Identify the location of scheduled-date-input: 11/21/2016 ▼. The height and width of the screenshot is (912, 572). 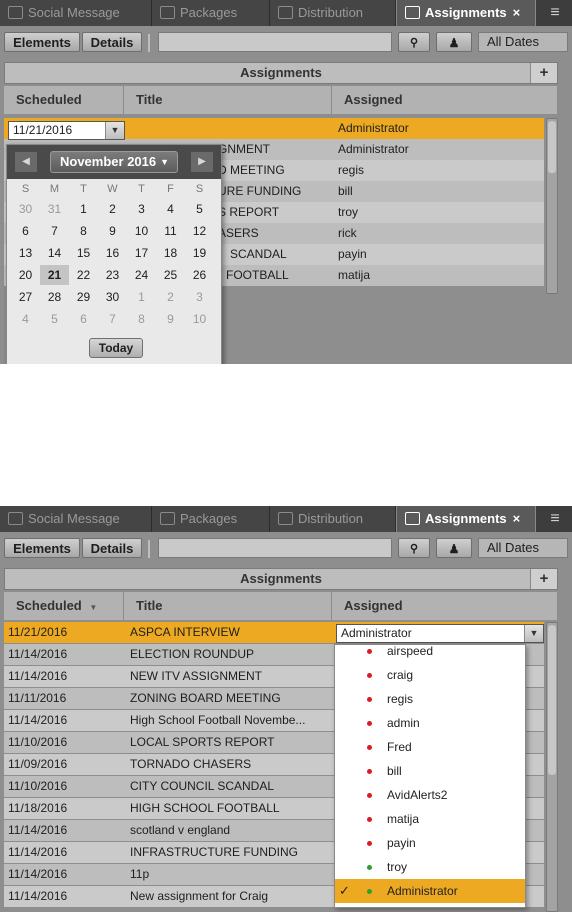
(66, 130).